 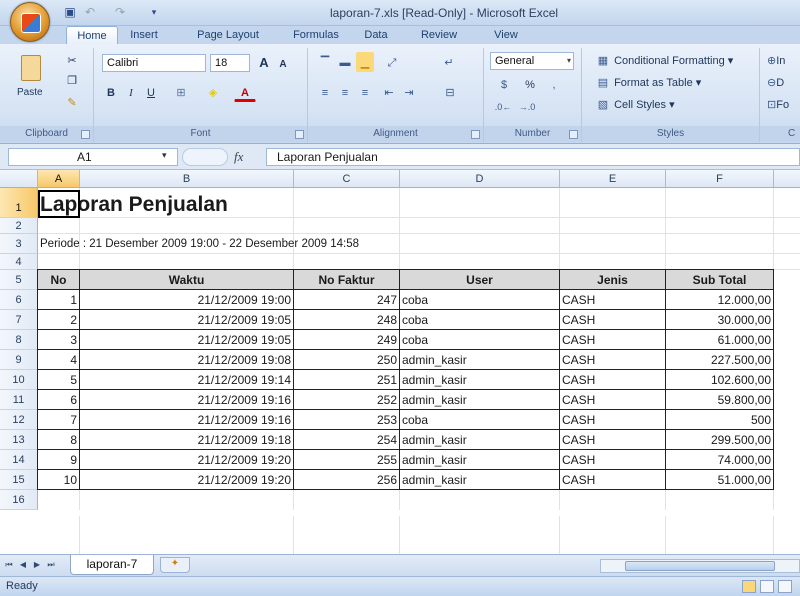 I want to click on merge-center-icon: ⊟, so click(x=450, y=92).